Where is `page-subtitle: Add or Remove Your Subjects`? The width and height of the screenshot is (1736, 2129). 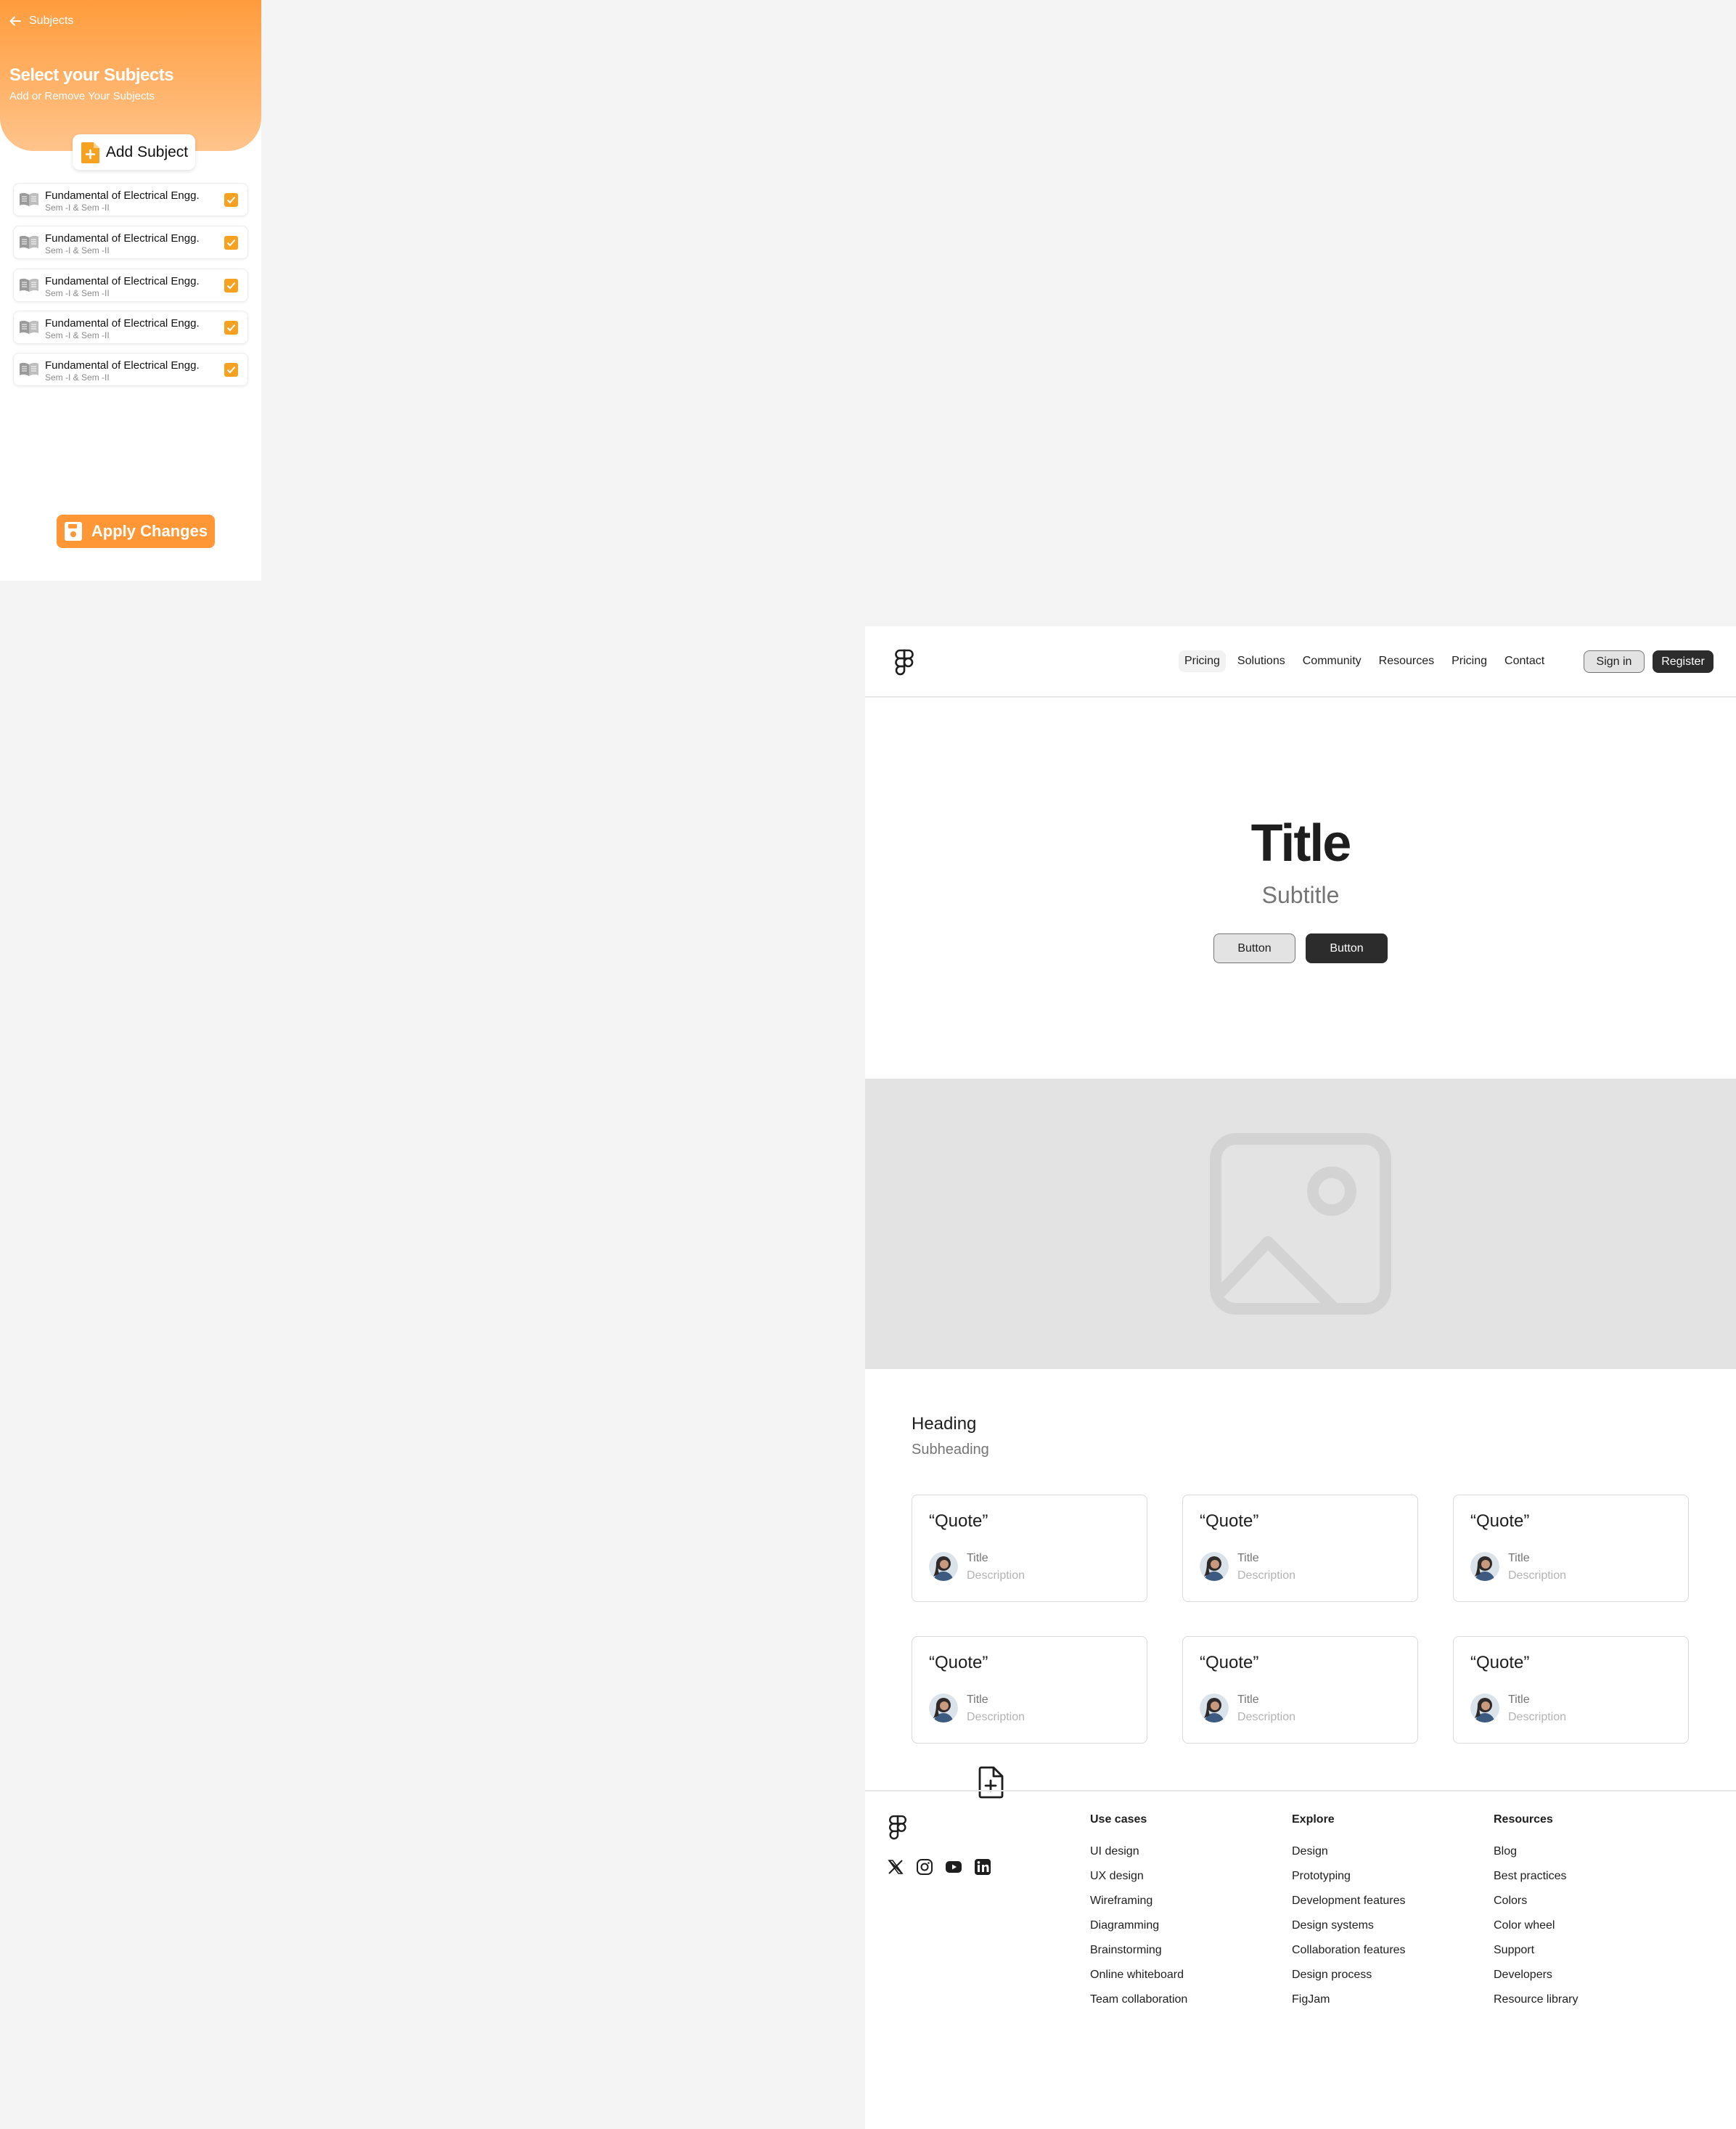
page-subtitle: Add or Remove Your Subjects is located at coordinates (82, 96).